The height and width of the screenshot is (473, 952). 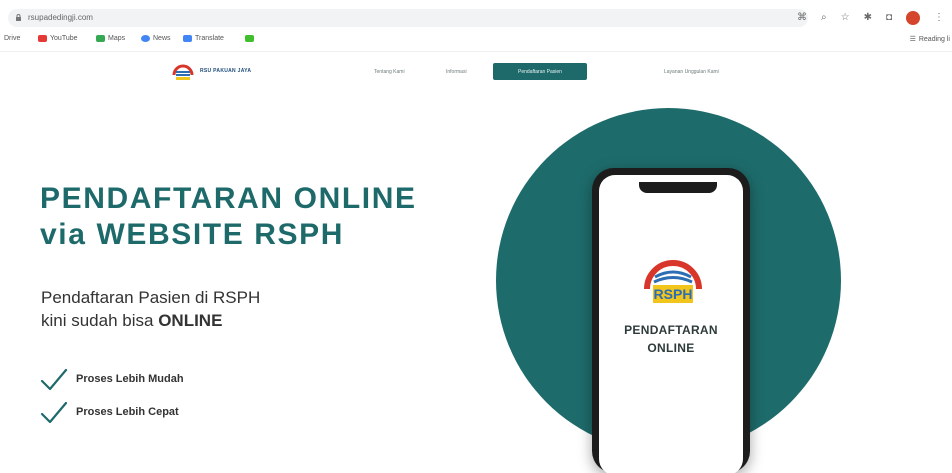 I want to click on browser-toolbar: rsupadedingji.com ⌘ ⌕ ☆ ✱ ◘ ⋮, so click(x=476, y=15).